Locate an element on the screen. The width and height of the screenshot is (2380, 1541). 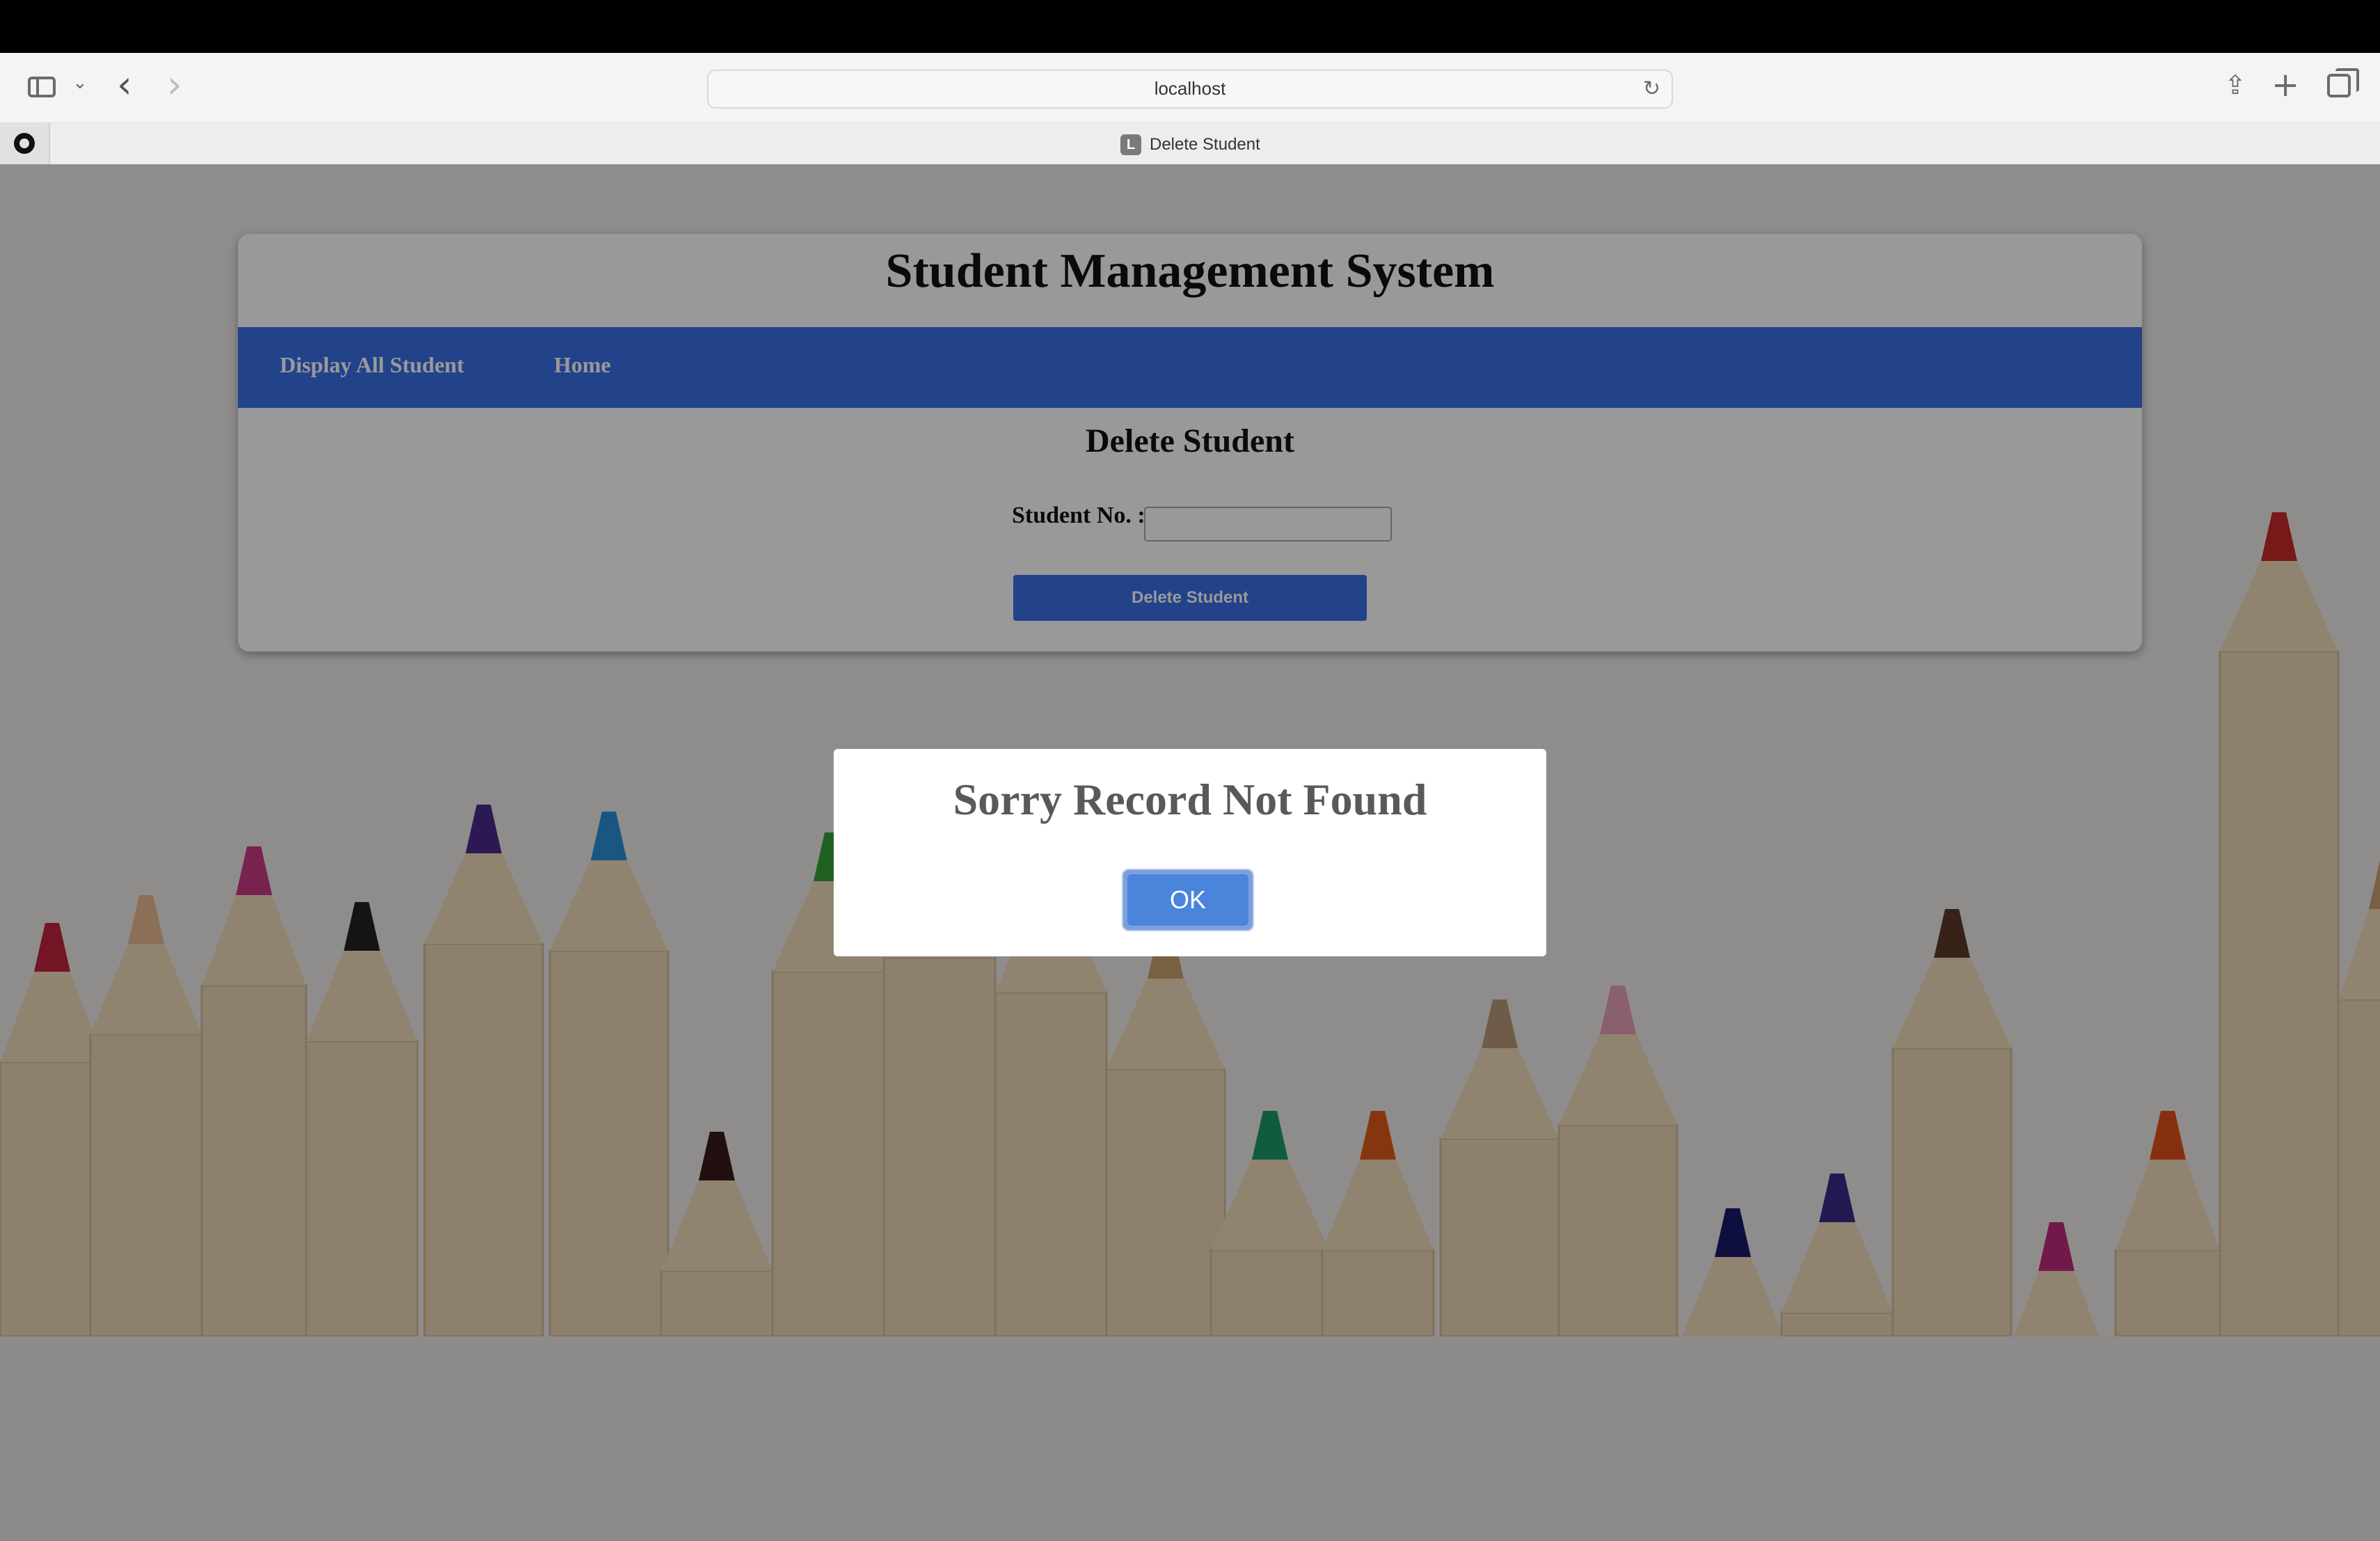
address-text: localhost is located at coordinates (1190, 88).